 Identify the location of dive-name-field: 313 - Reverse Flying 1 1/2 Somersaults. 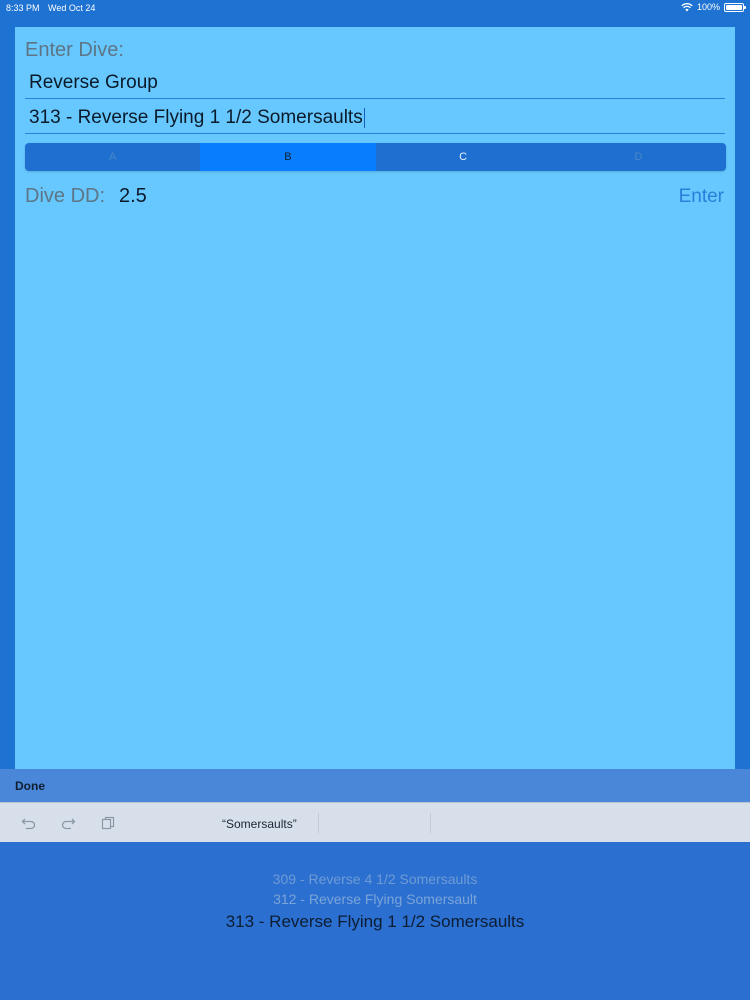
(375, 119).